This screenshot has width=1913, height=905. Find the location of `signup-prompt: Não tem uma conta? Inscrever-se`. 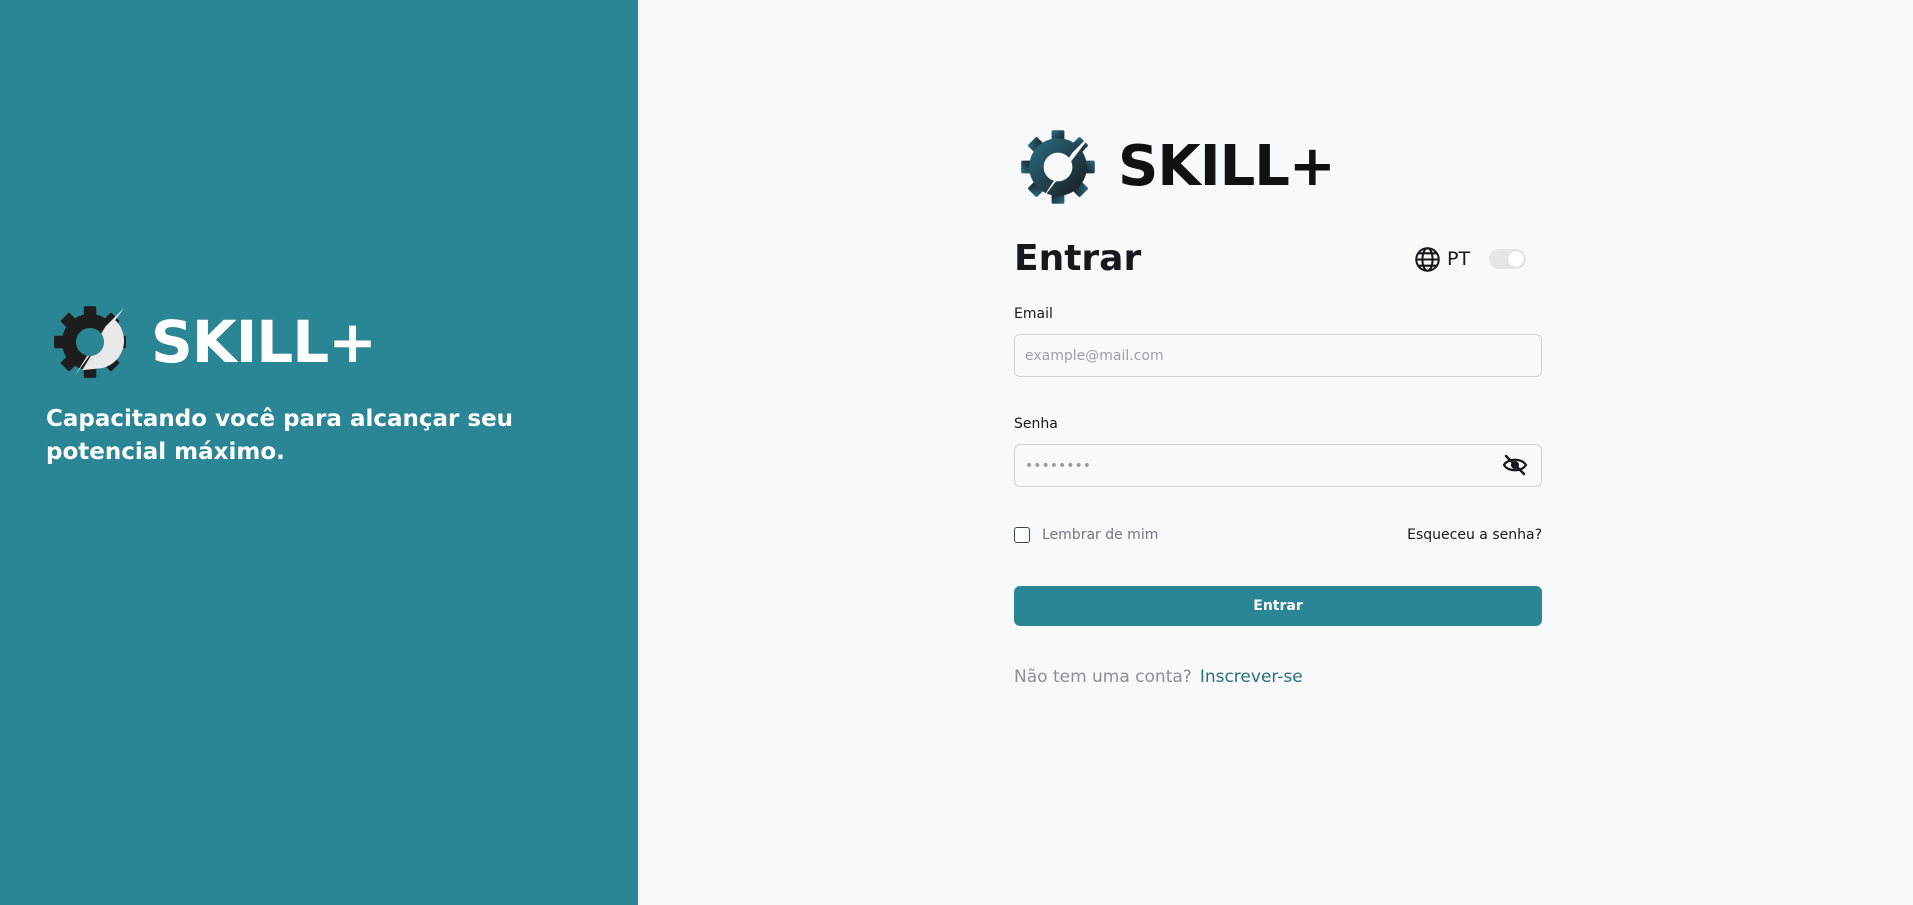

signup-prompt: Não tem uma conta? Inscrever-se is located at coordinates (1158, 677).